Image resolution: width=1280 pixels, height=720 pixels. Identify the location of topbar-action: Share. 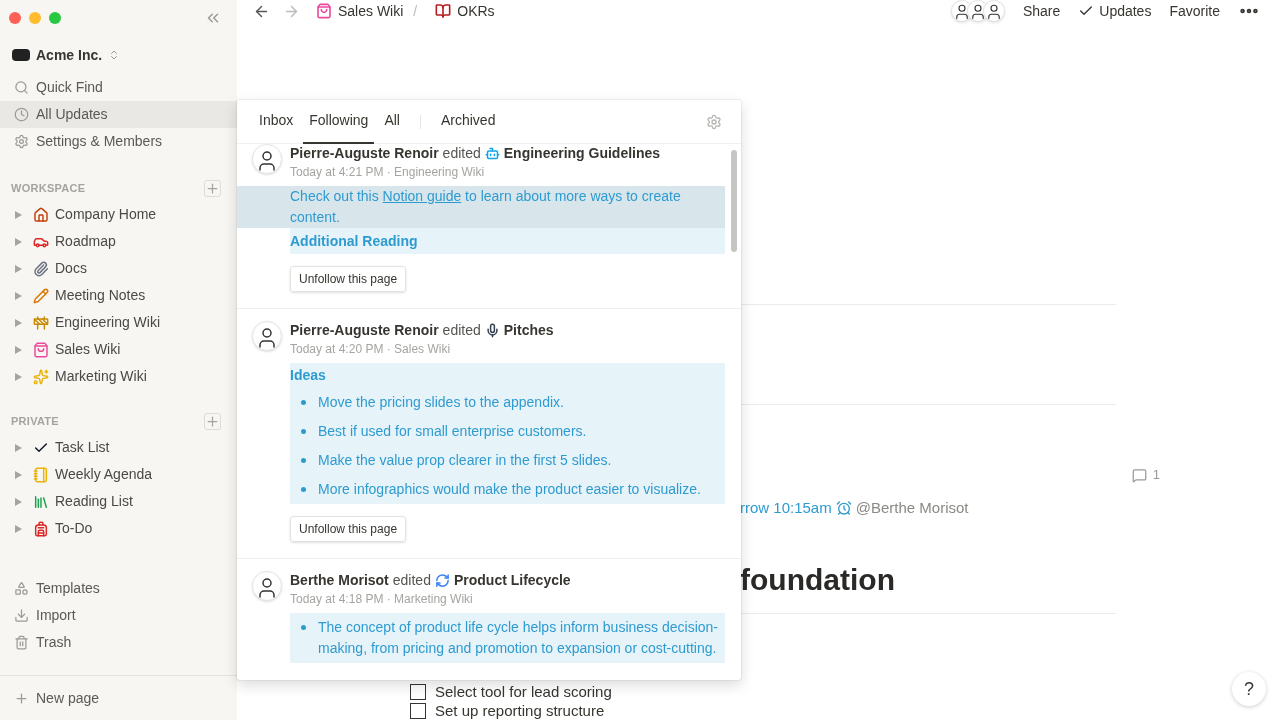
(1041, 11).